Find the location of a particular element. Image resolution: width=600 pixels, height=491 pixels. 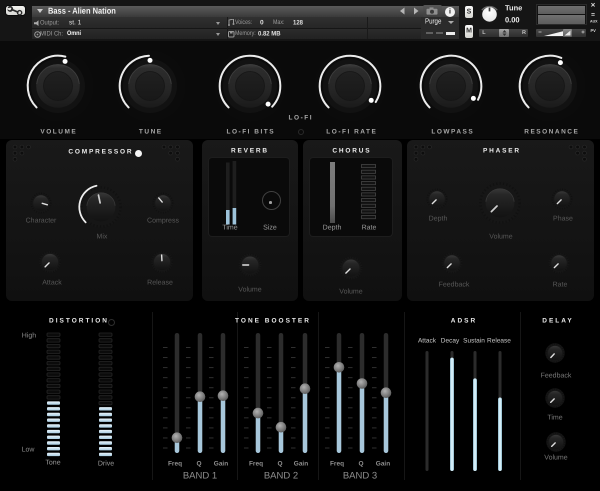

svg-text: Mix is located at coordinates (101, 236).